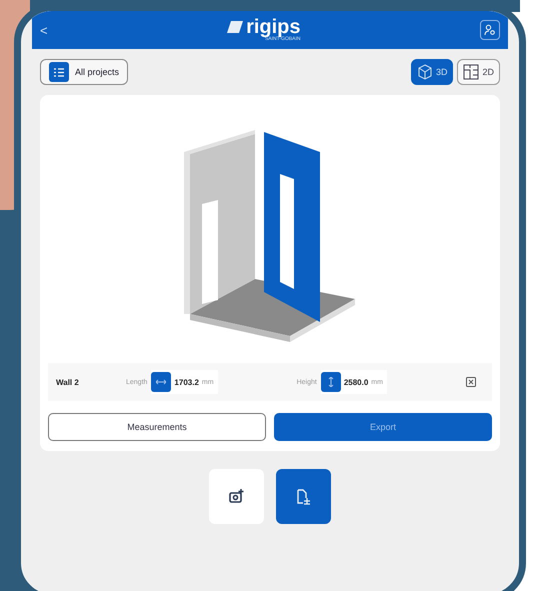  I want to click on add-photo-icon, so click(236, 496).